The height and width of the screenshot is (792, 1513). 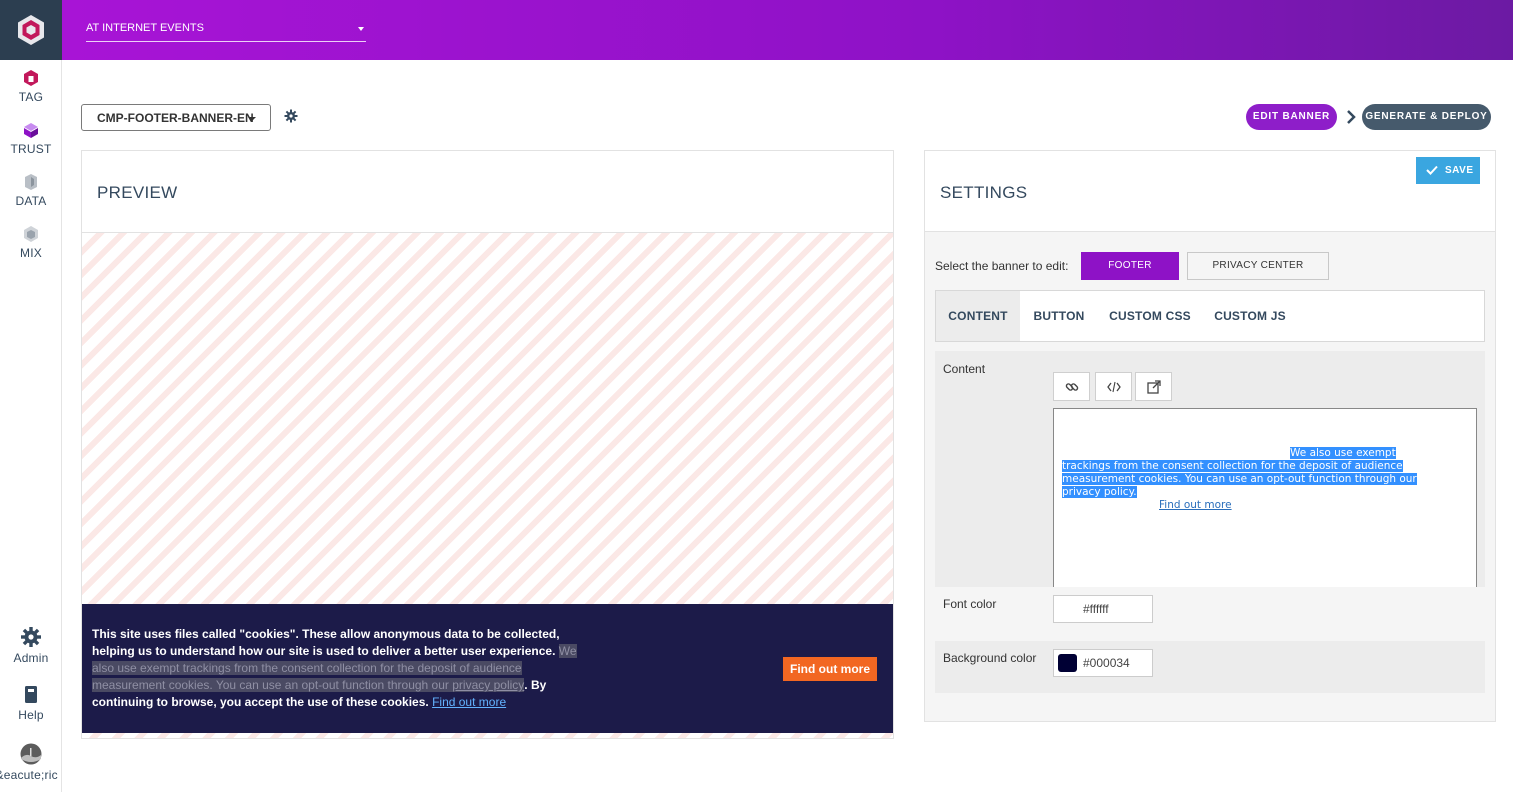 What do you see at coordinates (291, 116) in the screenshot?
I see `banner-settings-gear-icon` at bounding box center [291, 116].